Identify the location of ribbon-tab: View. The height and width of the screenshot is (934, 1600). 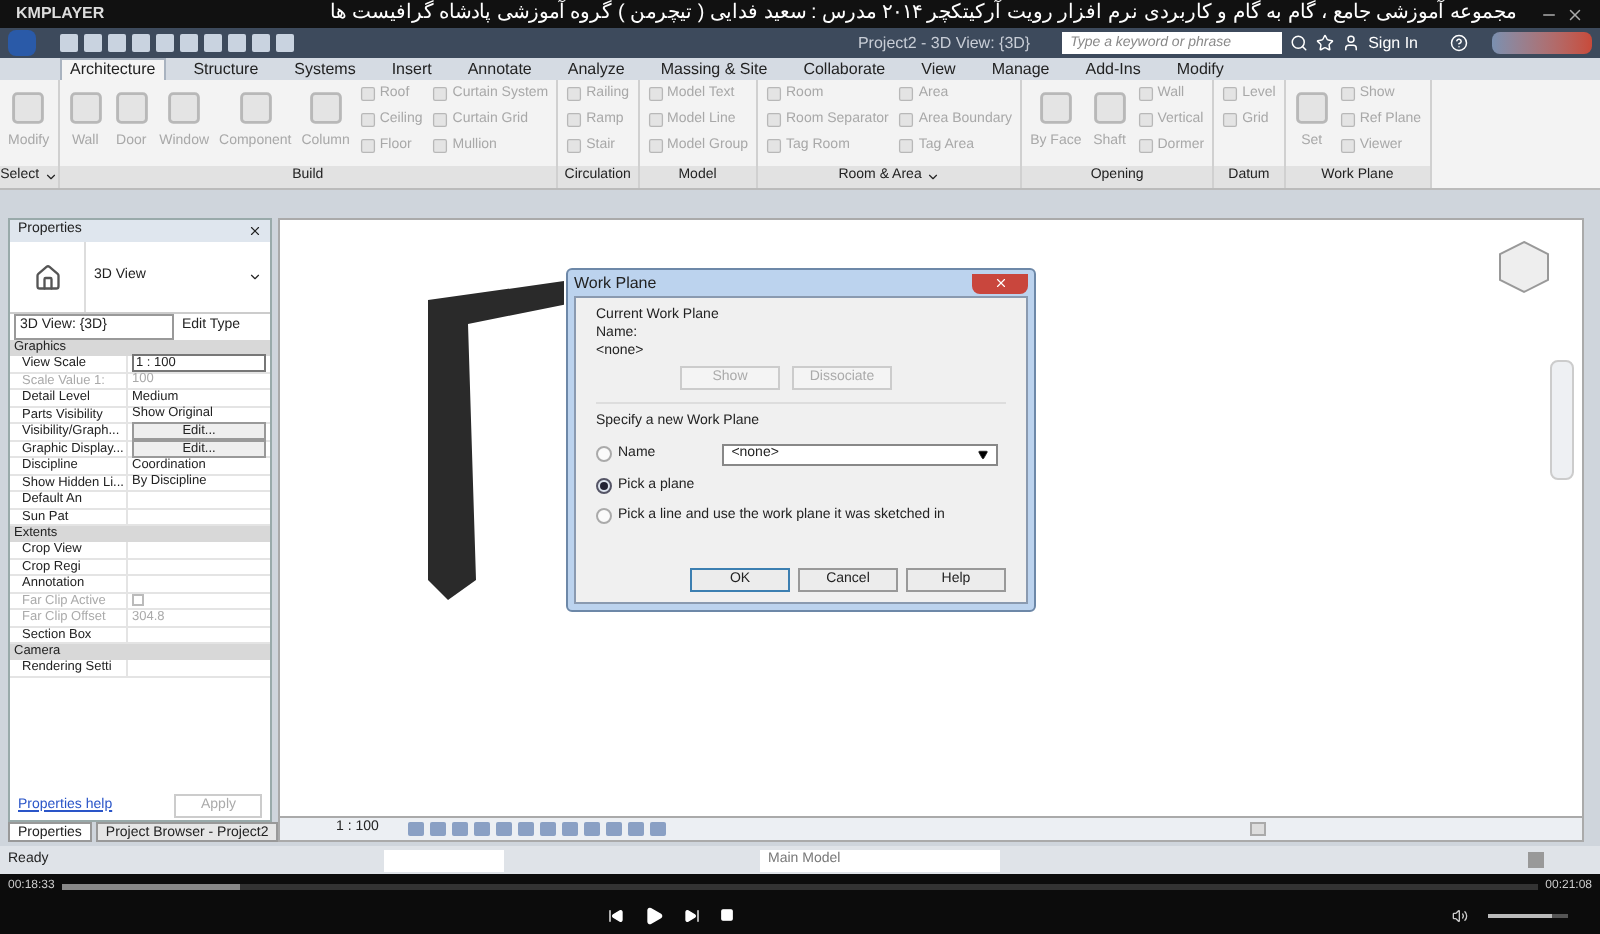
(938, 70).